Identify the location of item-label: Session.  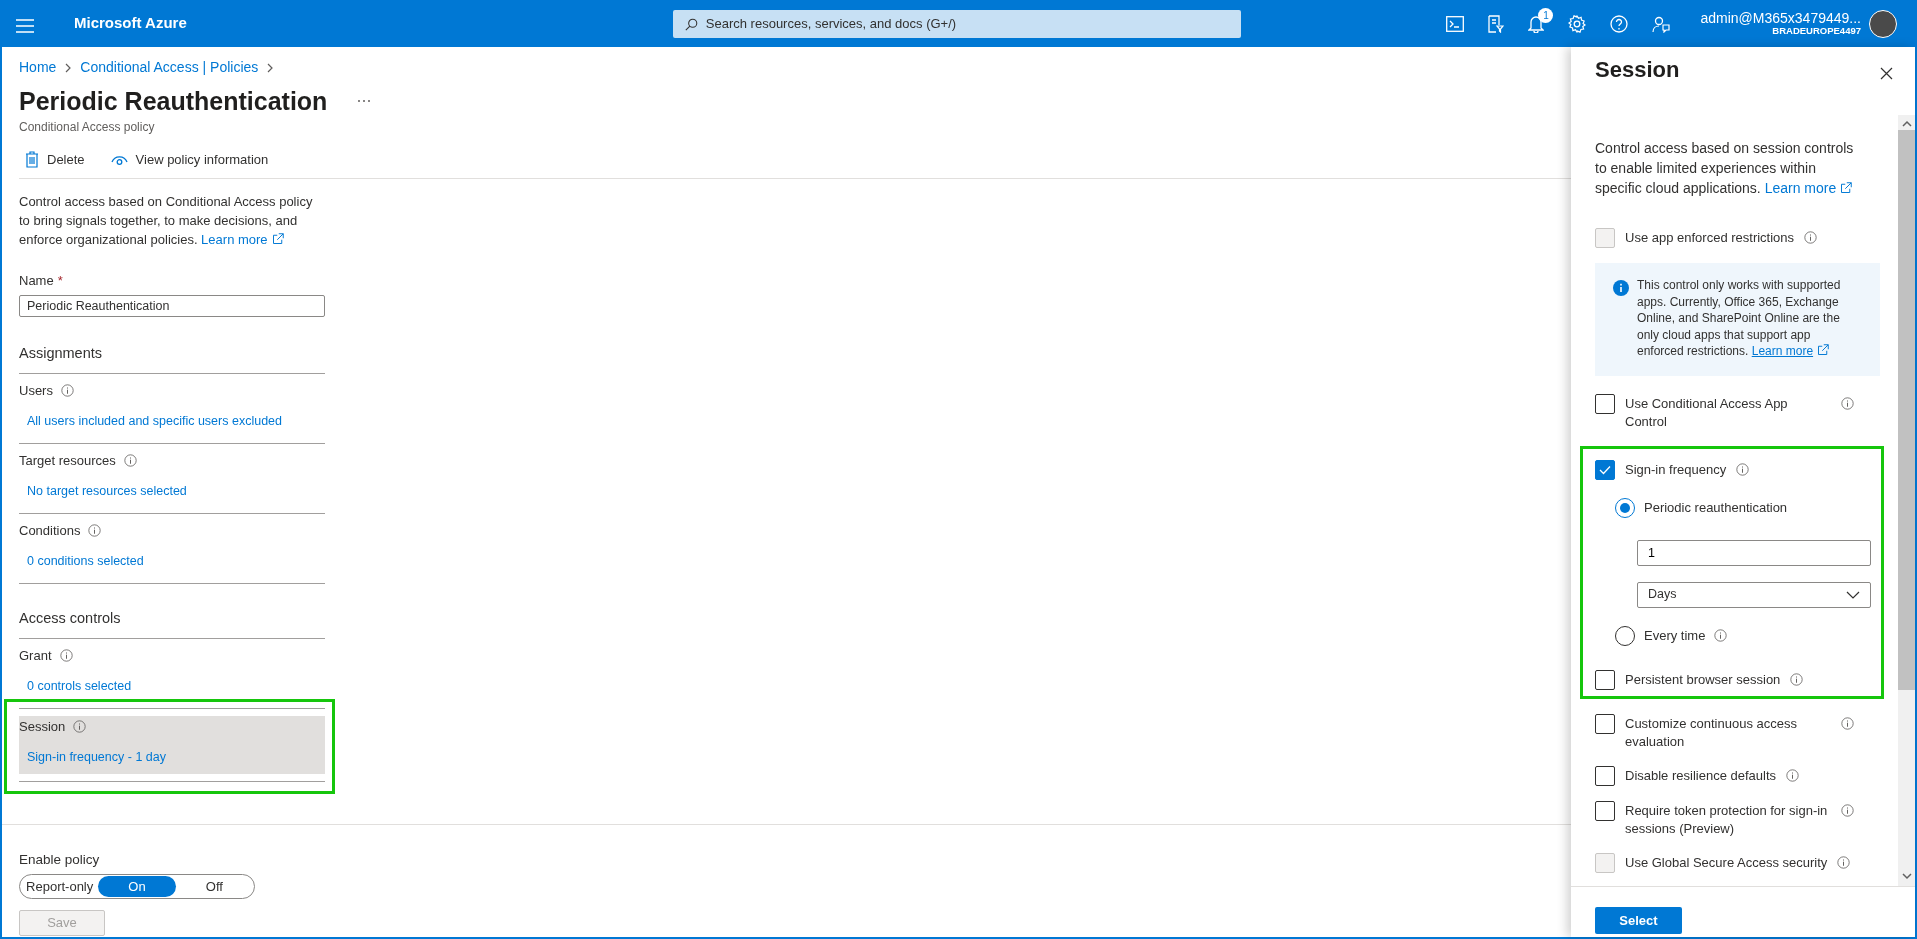
(42, 726).